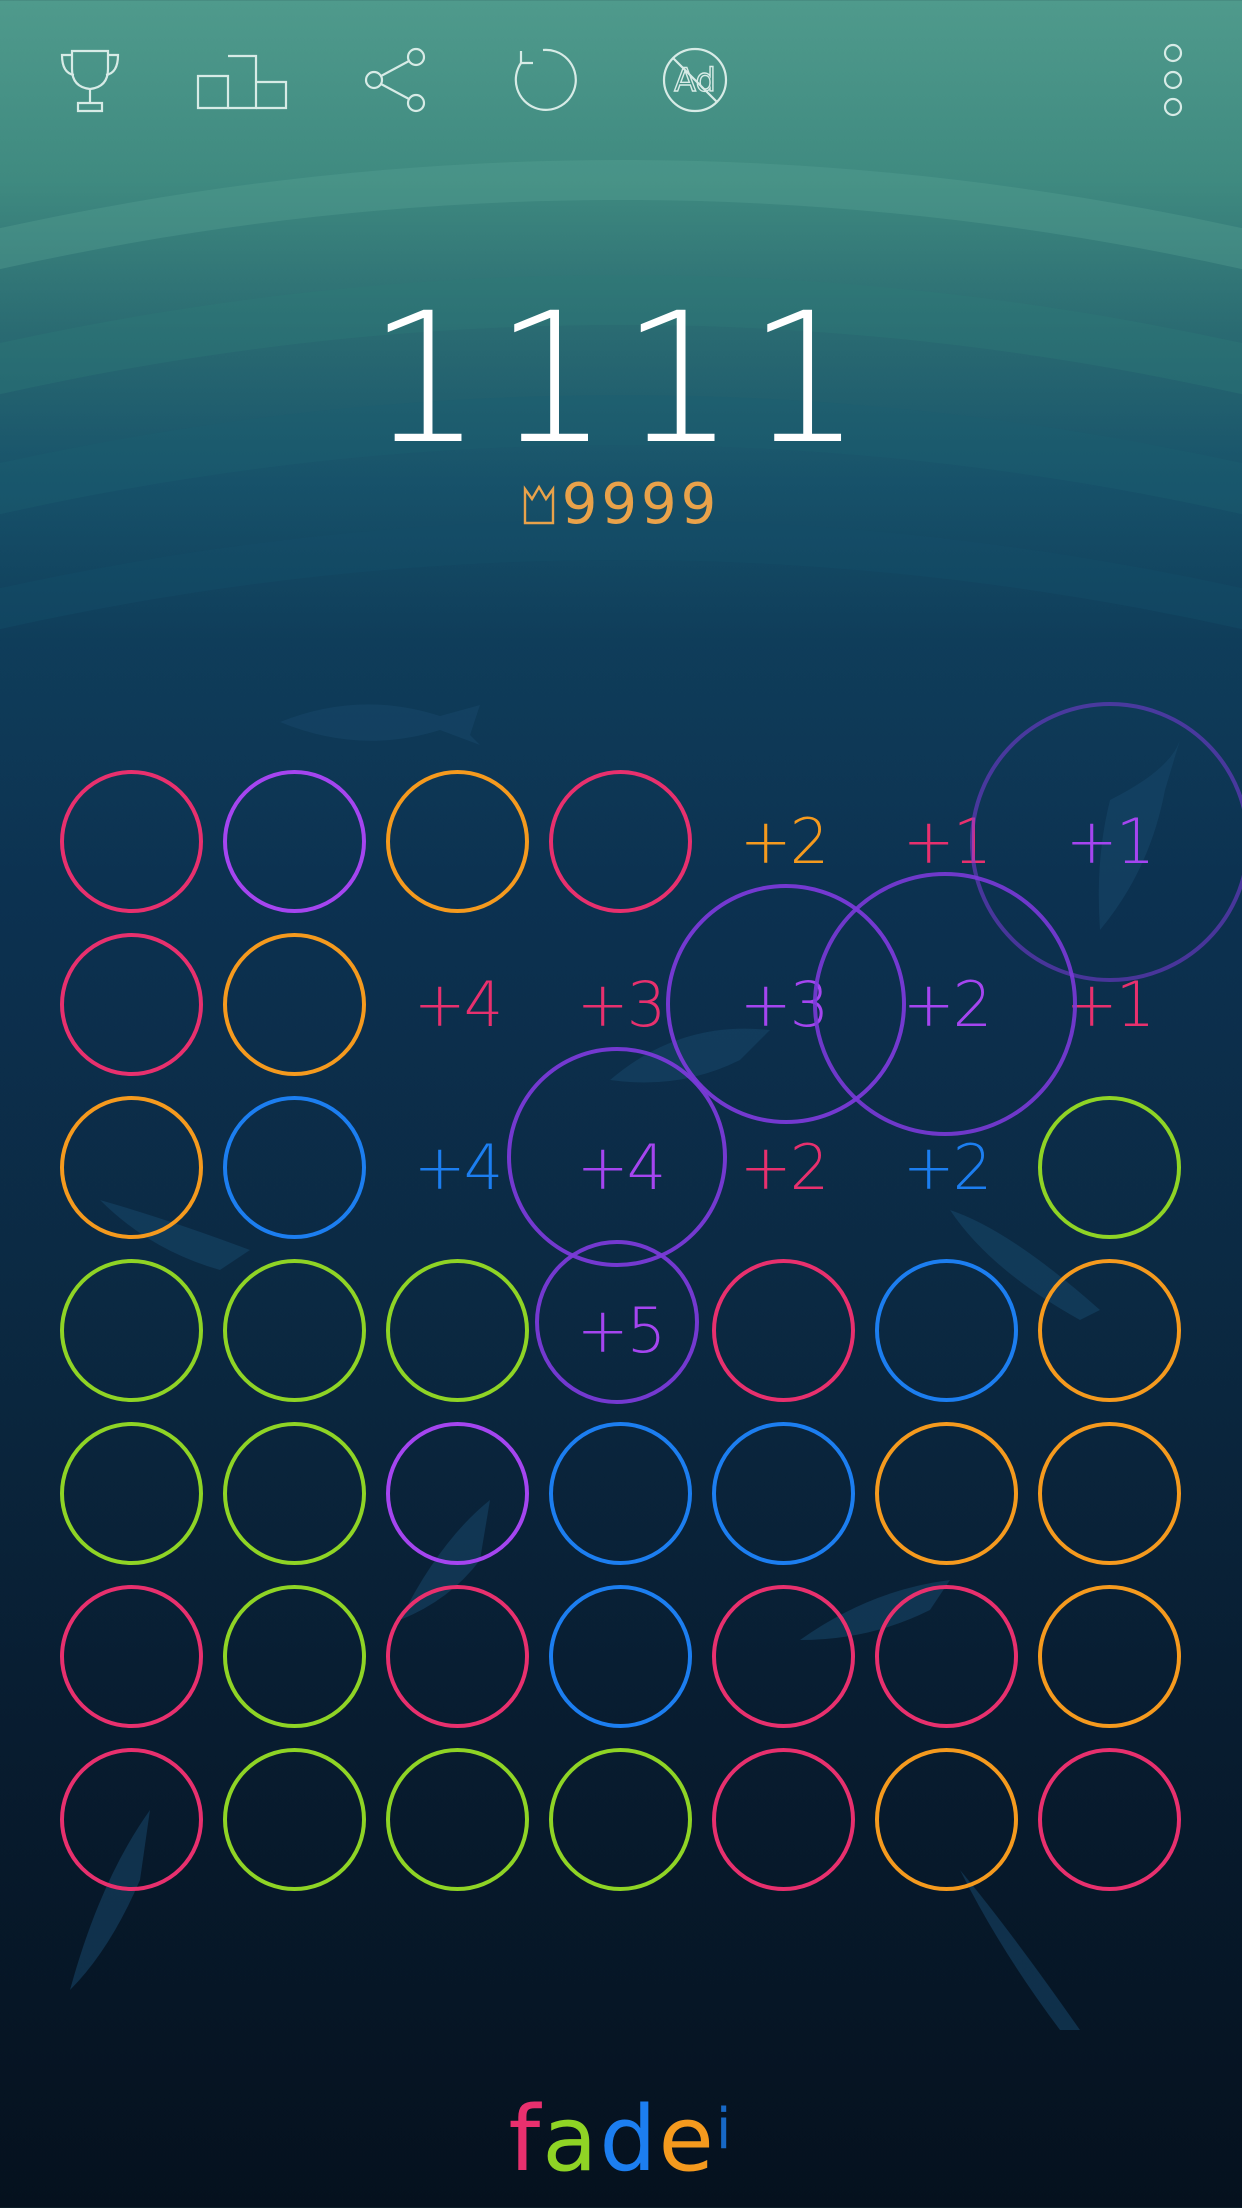 This screenshot has width=1242, height=2208. I want to click on logo-letter: i, so click(724, 2129).